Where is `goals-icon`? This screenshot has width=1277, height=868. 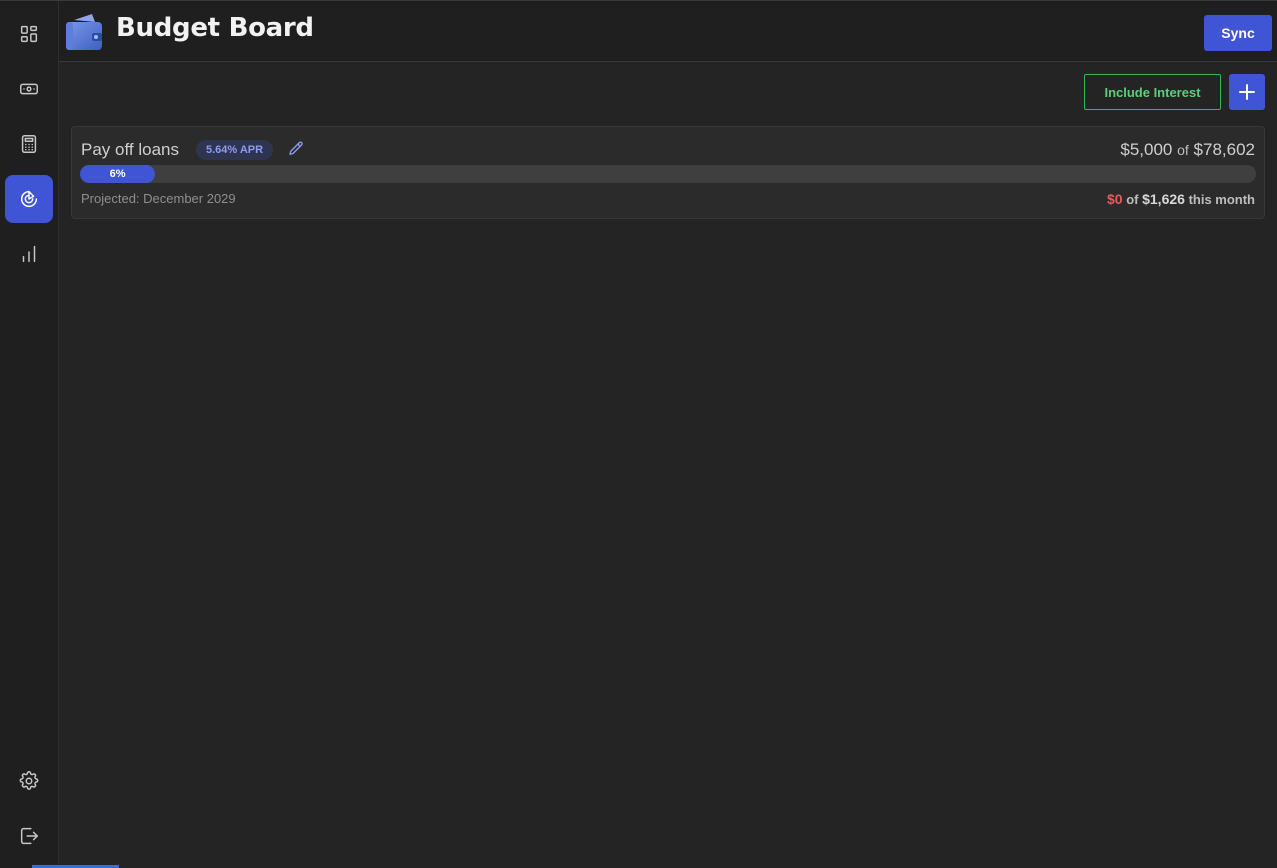
goals-icon is located at coordinates (29, 199).